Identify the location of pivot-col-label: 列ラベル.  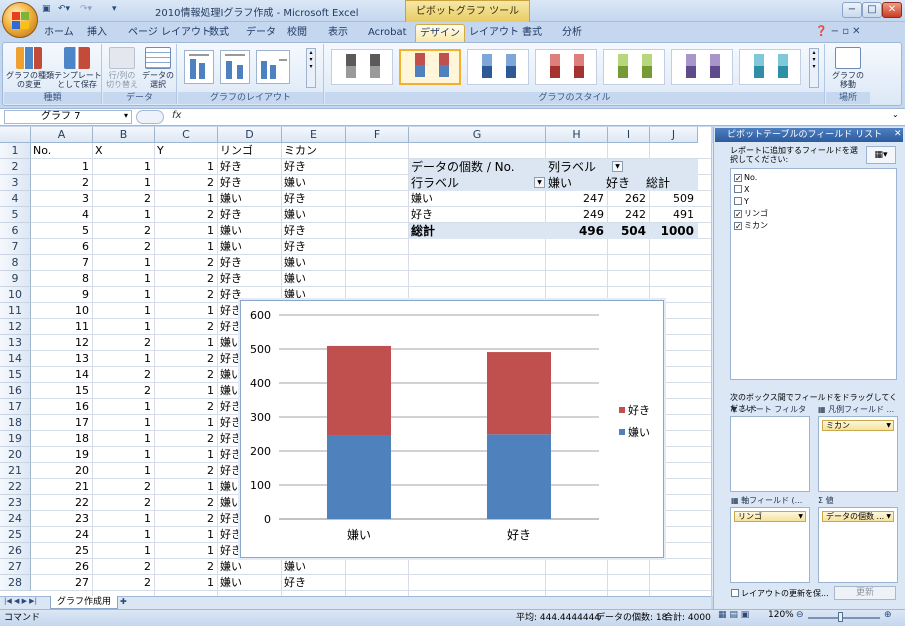
(578, 167).